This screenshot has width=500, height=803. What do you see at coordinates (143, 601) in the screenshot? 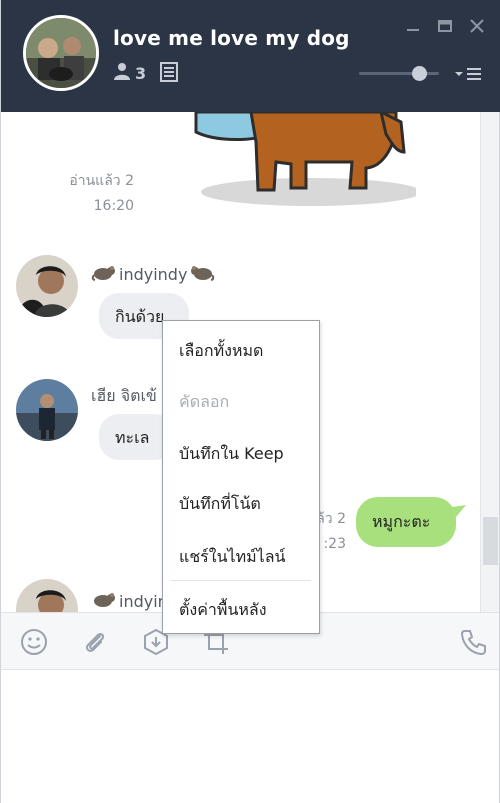
I see `sender-name-label: indyin` at bounding box center [143, 601].